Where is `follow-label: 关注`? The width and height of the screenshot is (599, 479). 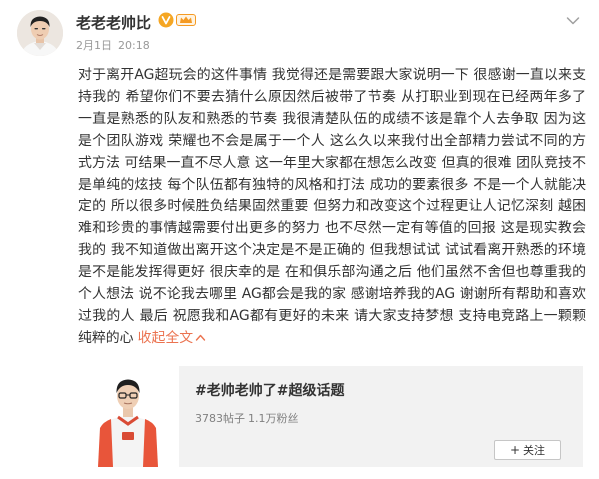
follow-label: 关注 is located at coordinates (534, 450).